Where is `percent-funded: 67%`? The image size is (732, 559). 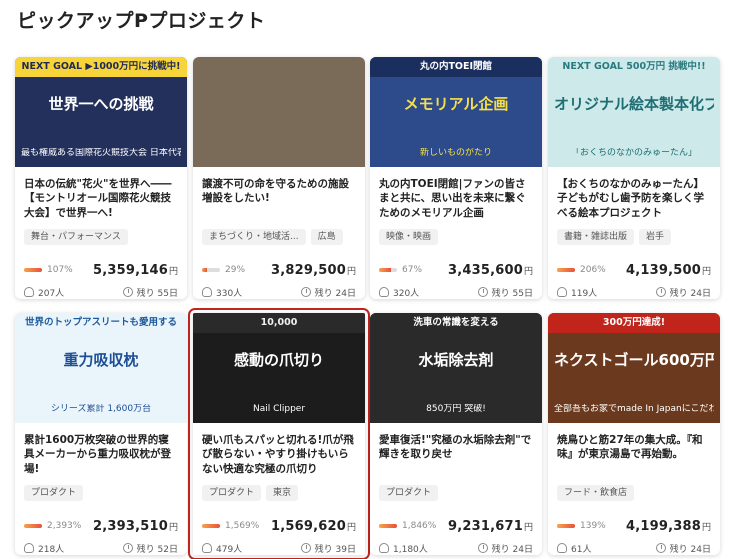
percent-funded: 67% is located at coordinates (412, 270).